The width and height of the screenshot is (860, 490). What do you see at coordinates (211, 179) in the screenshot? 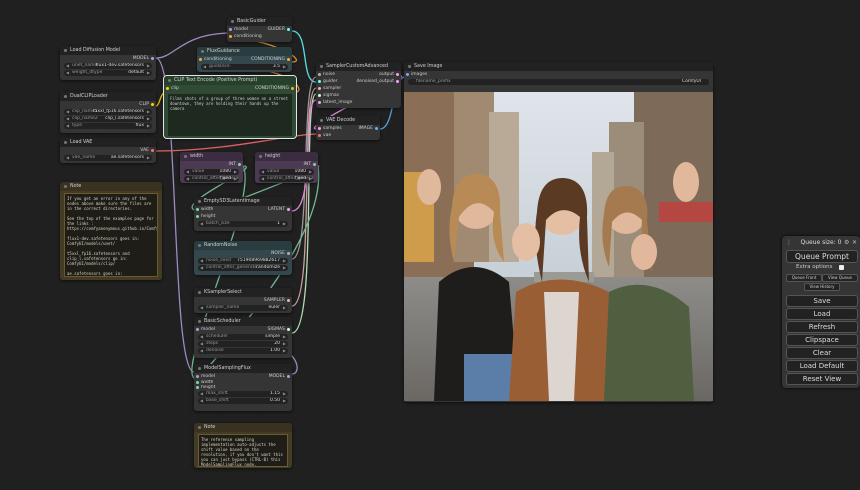
I see `widget-width-control: ◀ control_after_generate fixed ▶` at bounding box center [211, 179].